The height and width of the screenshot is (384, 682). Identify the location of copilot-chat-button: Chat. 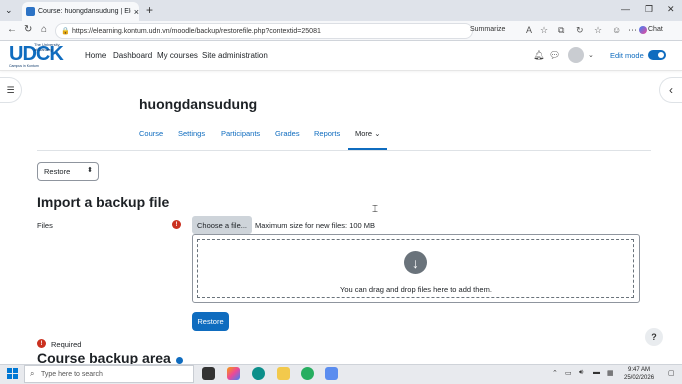
(655, 29).